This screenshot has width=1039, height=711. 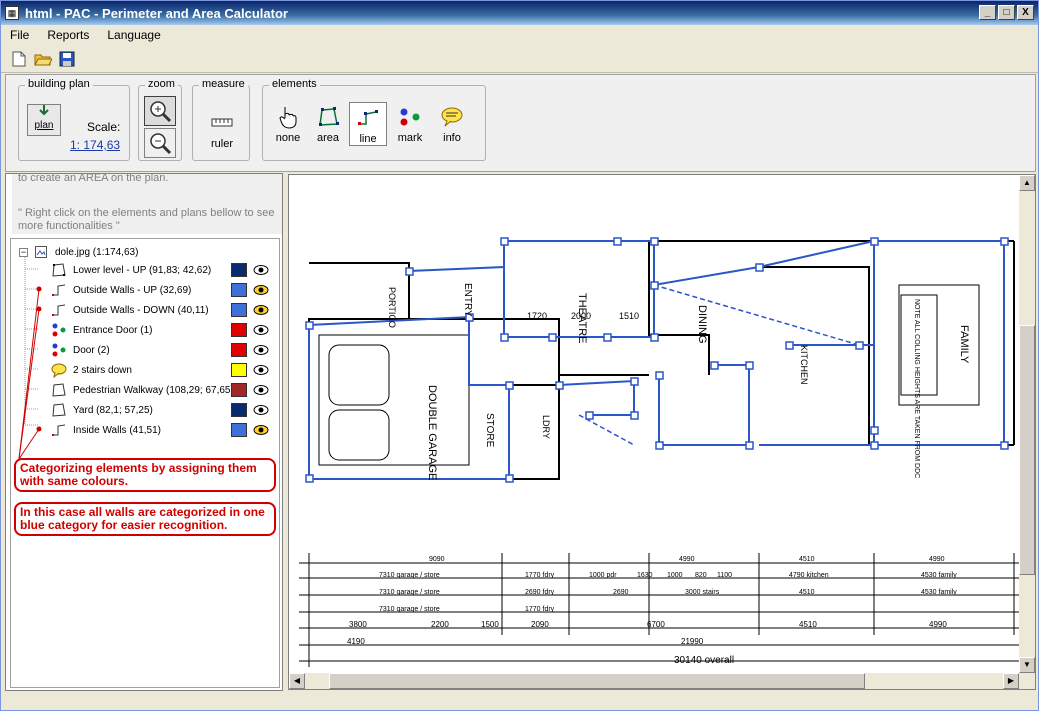 What do you see at coordinates (1027, 450) in the screenshot?
I see `vertical-scroll-thumb` at bounding box center [1027, 450].